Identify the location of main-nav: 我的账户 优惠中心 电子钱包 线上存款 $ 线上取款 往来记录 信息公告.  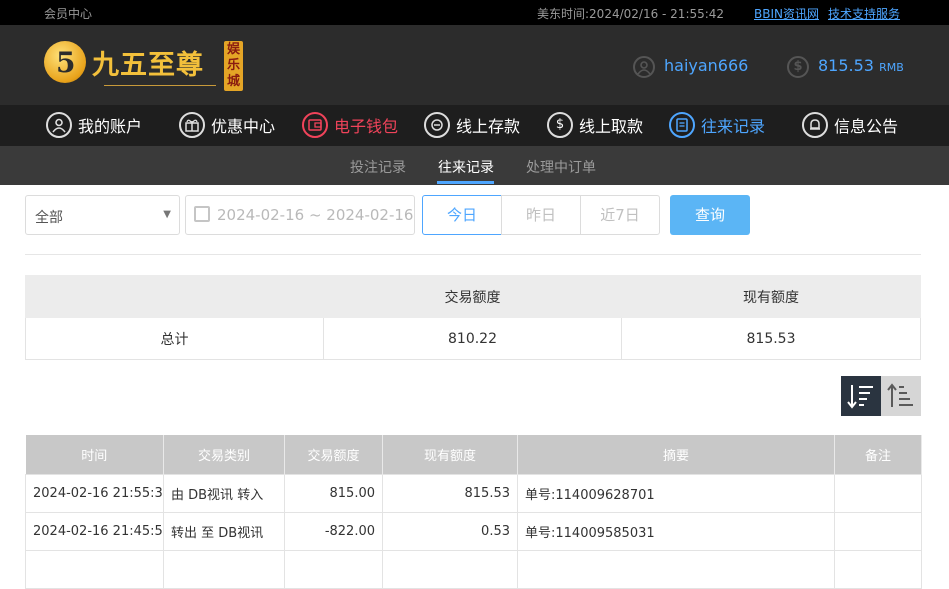
(474, 125).